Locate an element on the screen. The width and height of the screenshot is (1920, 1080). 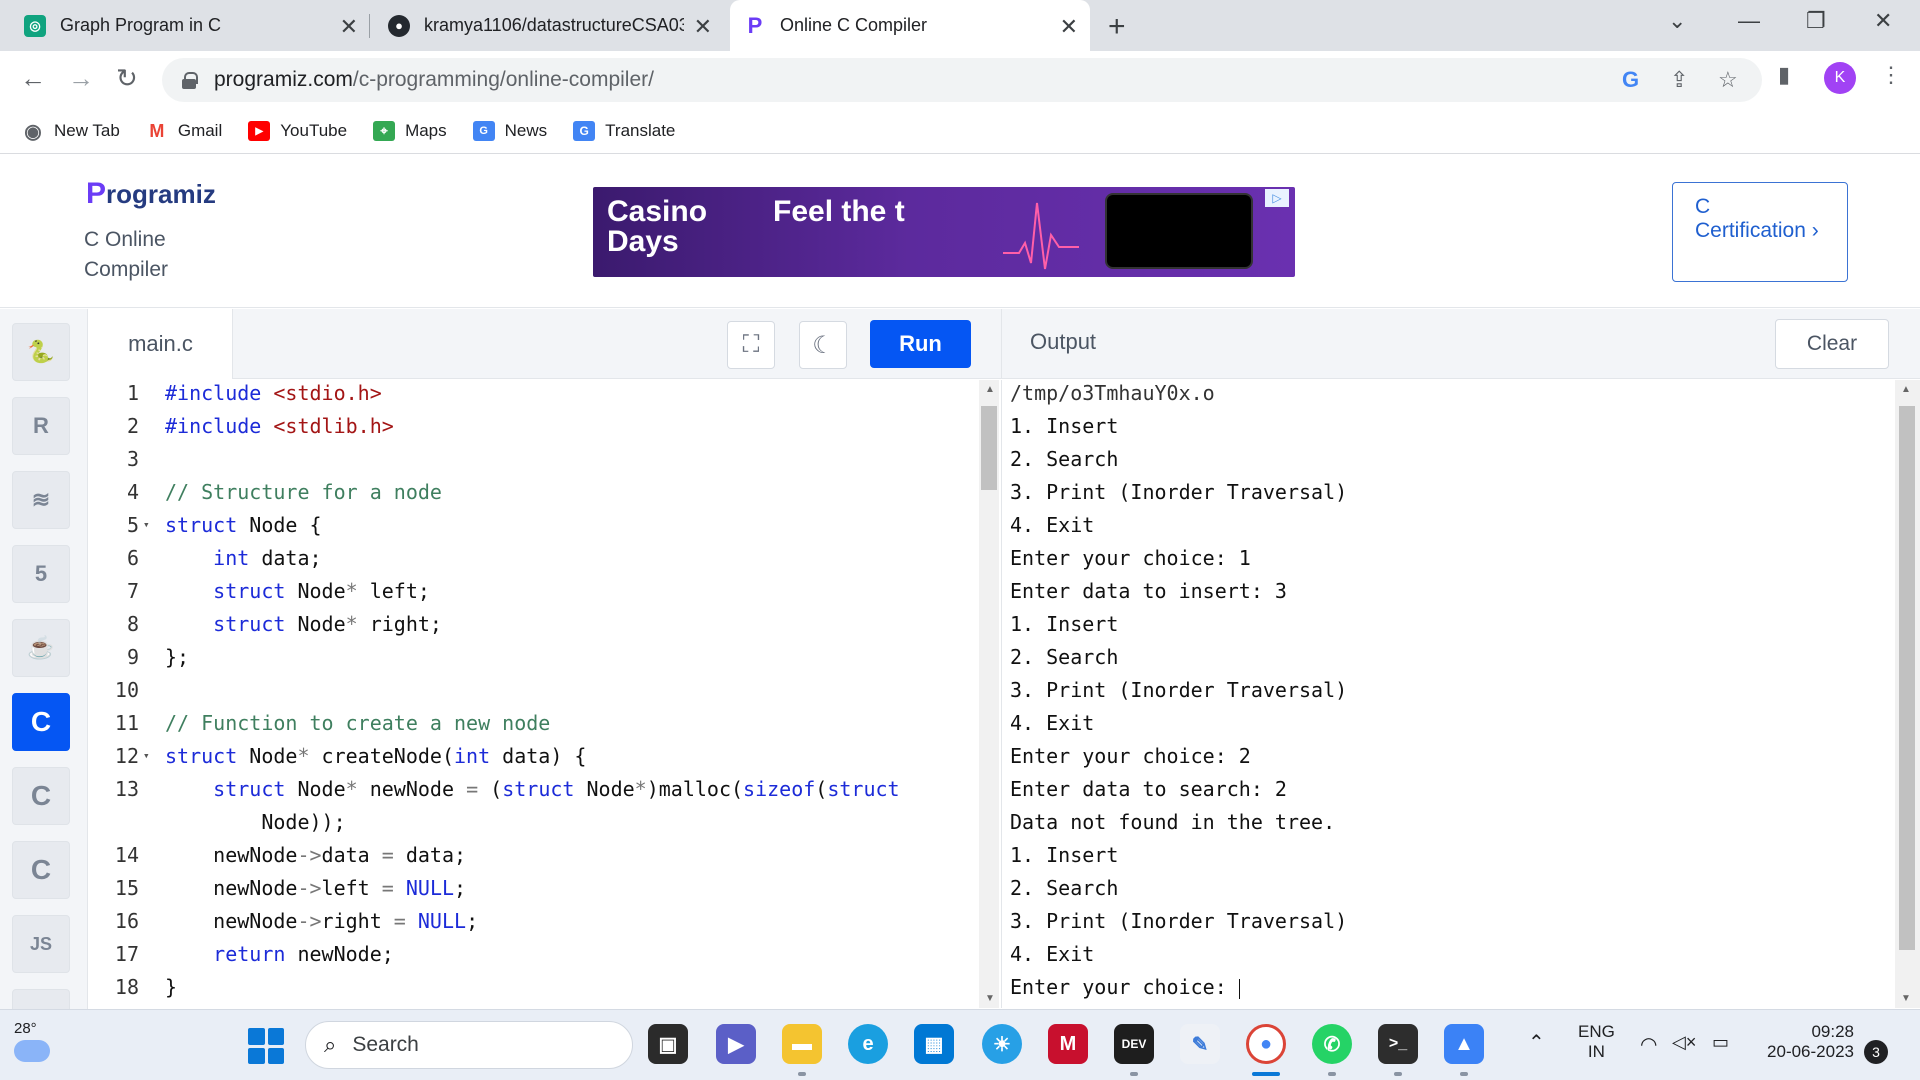
task-view-icon: ▣ is located at coordinates (668, 1044).